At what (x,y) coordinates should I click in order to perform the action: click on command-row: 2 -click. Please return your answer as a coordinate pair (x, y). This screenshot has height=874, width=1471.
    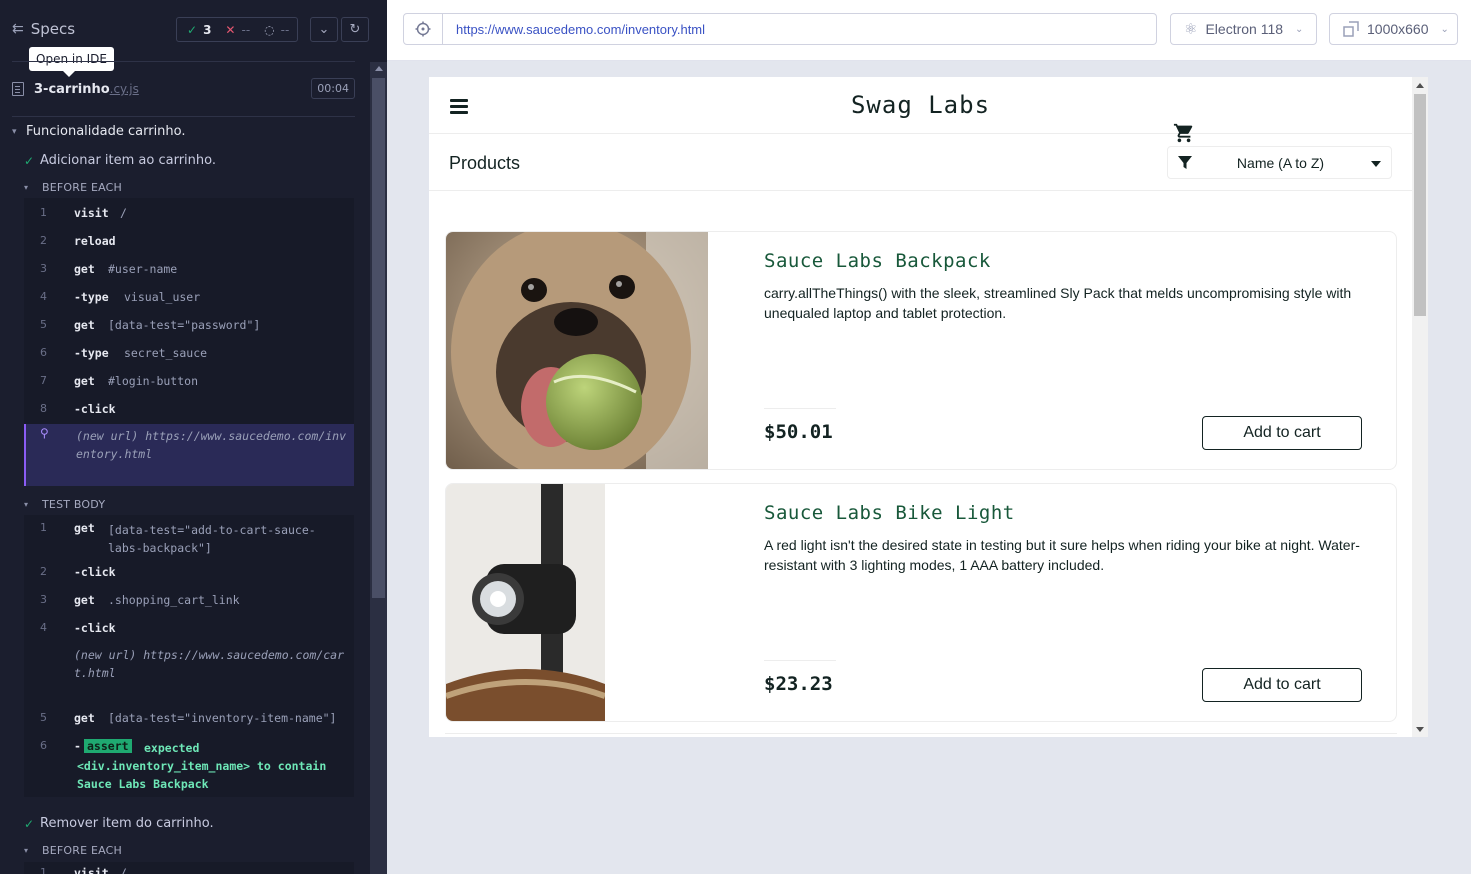
    Looking at the image, I should click on (189, 575).